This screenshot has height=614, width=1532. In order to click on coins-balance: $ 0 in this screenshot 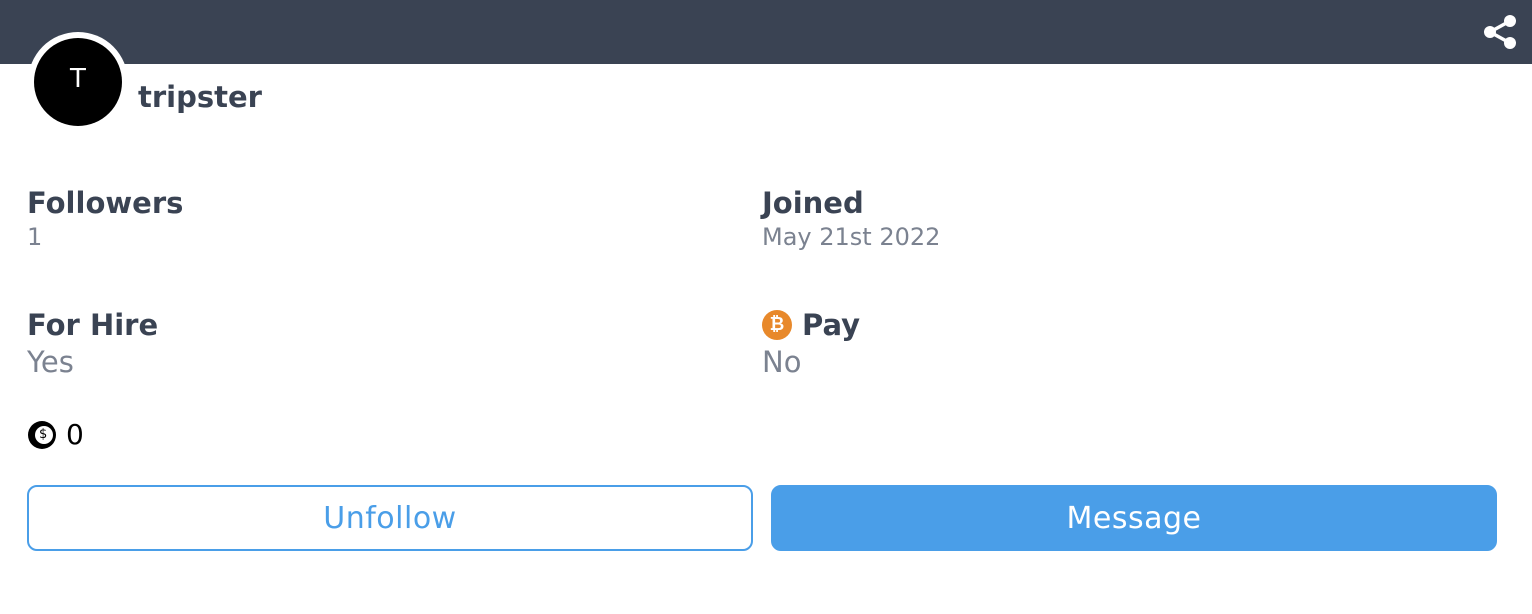, I will do `click(56, 434)`.